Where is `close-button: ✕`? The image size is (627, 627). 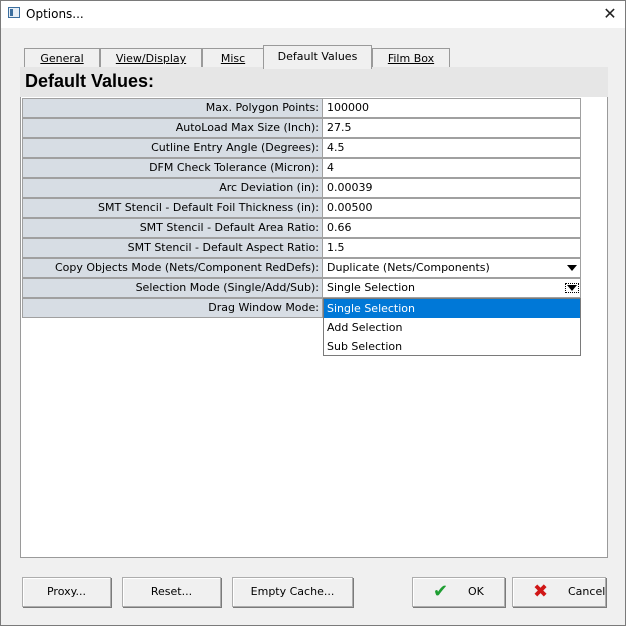
close-button: ✕ is located at coordinates (610, 14).